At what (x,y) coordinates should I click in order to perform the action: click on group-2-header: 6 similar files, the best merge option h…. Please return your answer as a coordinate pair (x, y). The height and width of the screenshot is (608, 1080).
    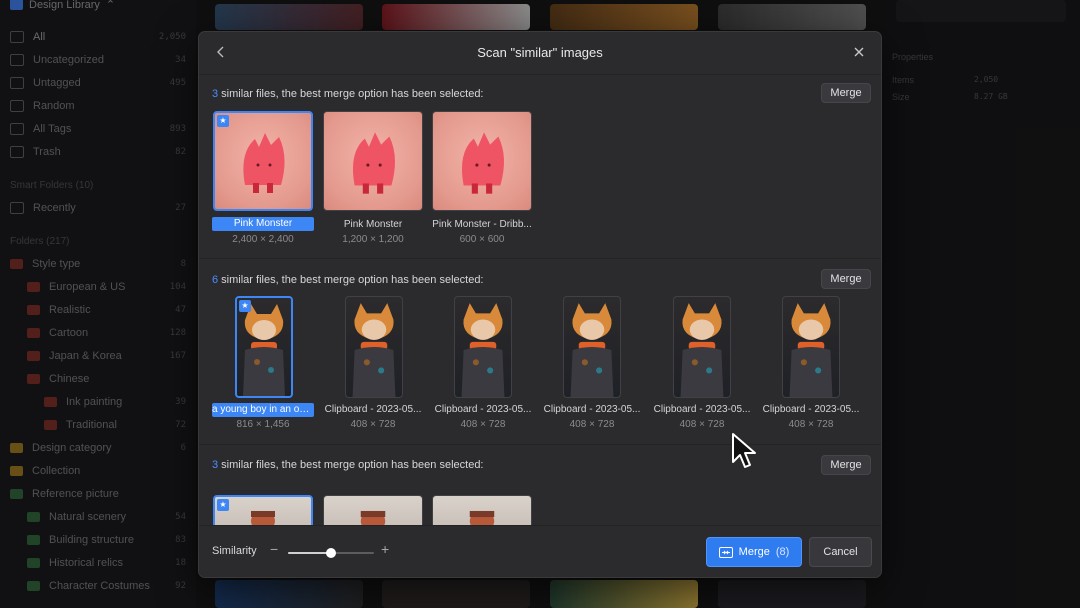
    Looking at the image, I should click on (348, 280).